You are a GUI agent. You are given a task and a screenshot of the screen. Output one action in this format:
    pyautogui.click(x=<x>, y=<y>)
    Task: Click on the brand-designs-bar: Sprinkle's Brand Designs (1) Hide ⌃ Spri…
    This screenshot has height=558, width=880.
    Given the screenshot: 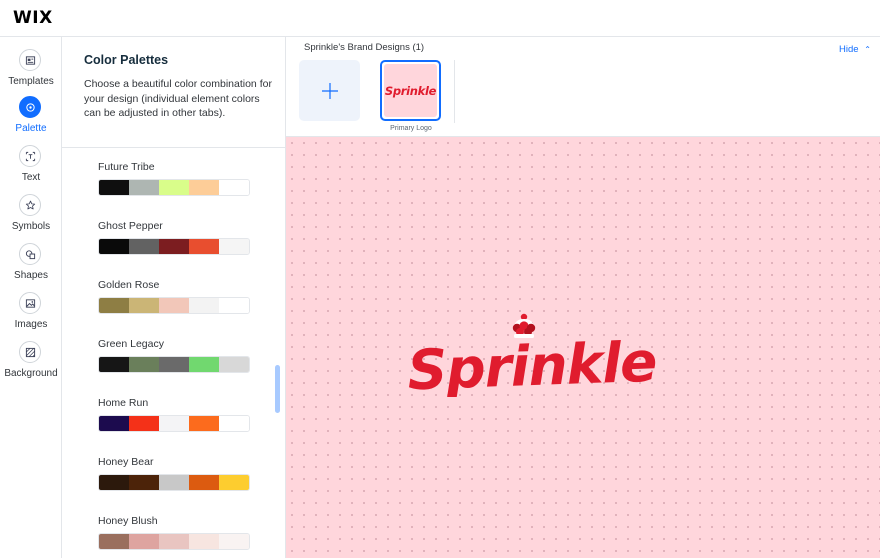 What is the action you would take?
    pyautogui.click(x=583, y=87)
    